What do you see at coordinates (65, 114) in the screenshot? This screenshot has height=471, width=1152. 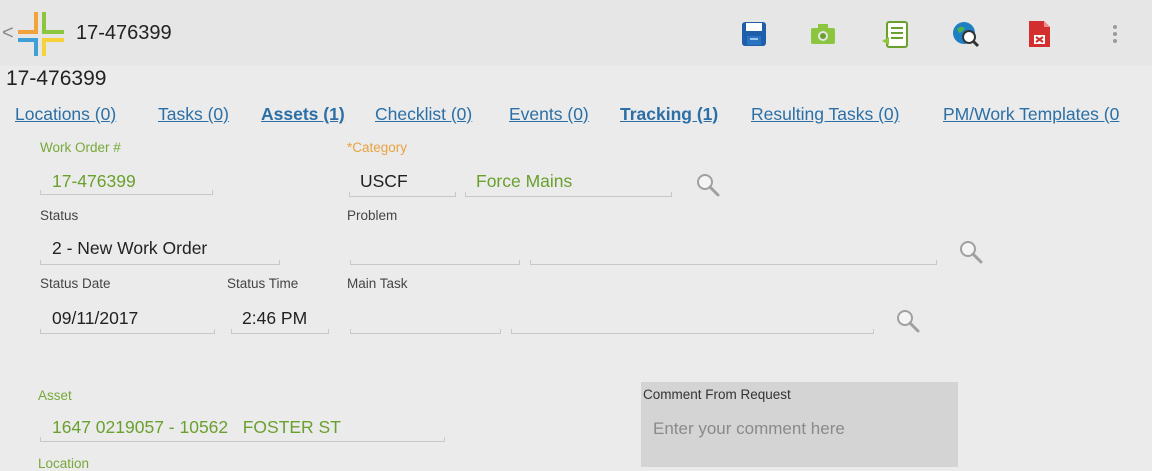 I see `tab-locations: Locations (0)` at bounding box center [65, 114].